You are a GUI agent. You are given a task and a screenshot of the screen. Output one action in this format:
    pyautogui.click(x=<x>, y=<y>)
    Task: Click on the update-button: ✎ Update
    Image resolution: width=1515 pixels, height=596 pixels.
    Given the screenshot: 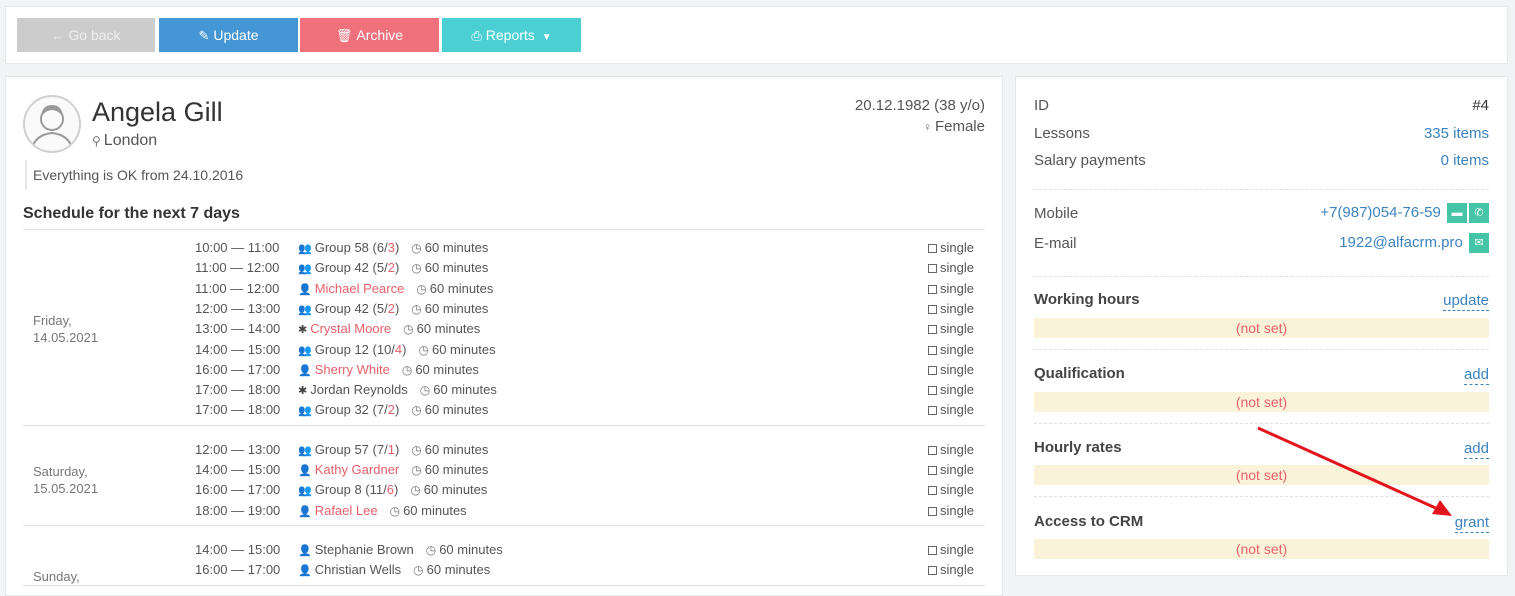 What is the action you would take?
    pyautogui.click(x=228, y=35)
    